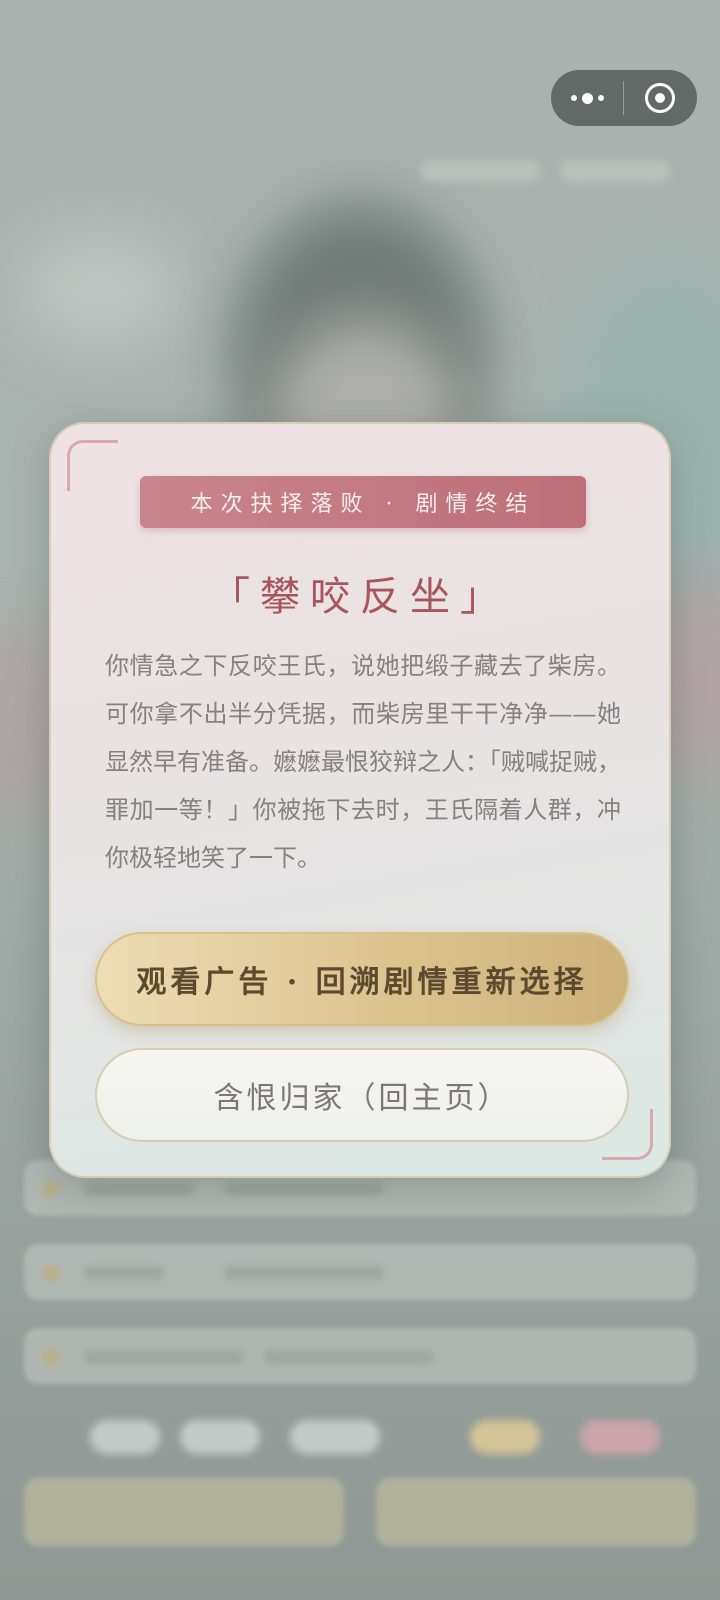  I want to click on more-dots-icon, so click(587, 98).